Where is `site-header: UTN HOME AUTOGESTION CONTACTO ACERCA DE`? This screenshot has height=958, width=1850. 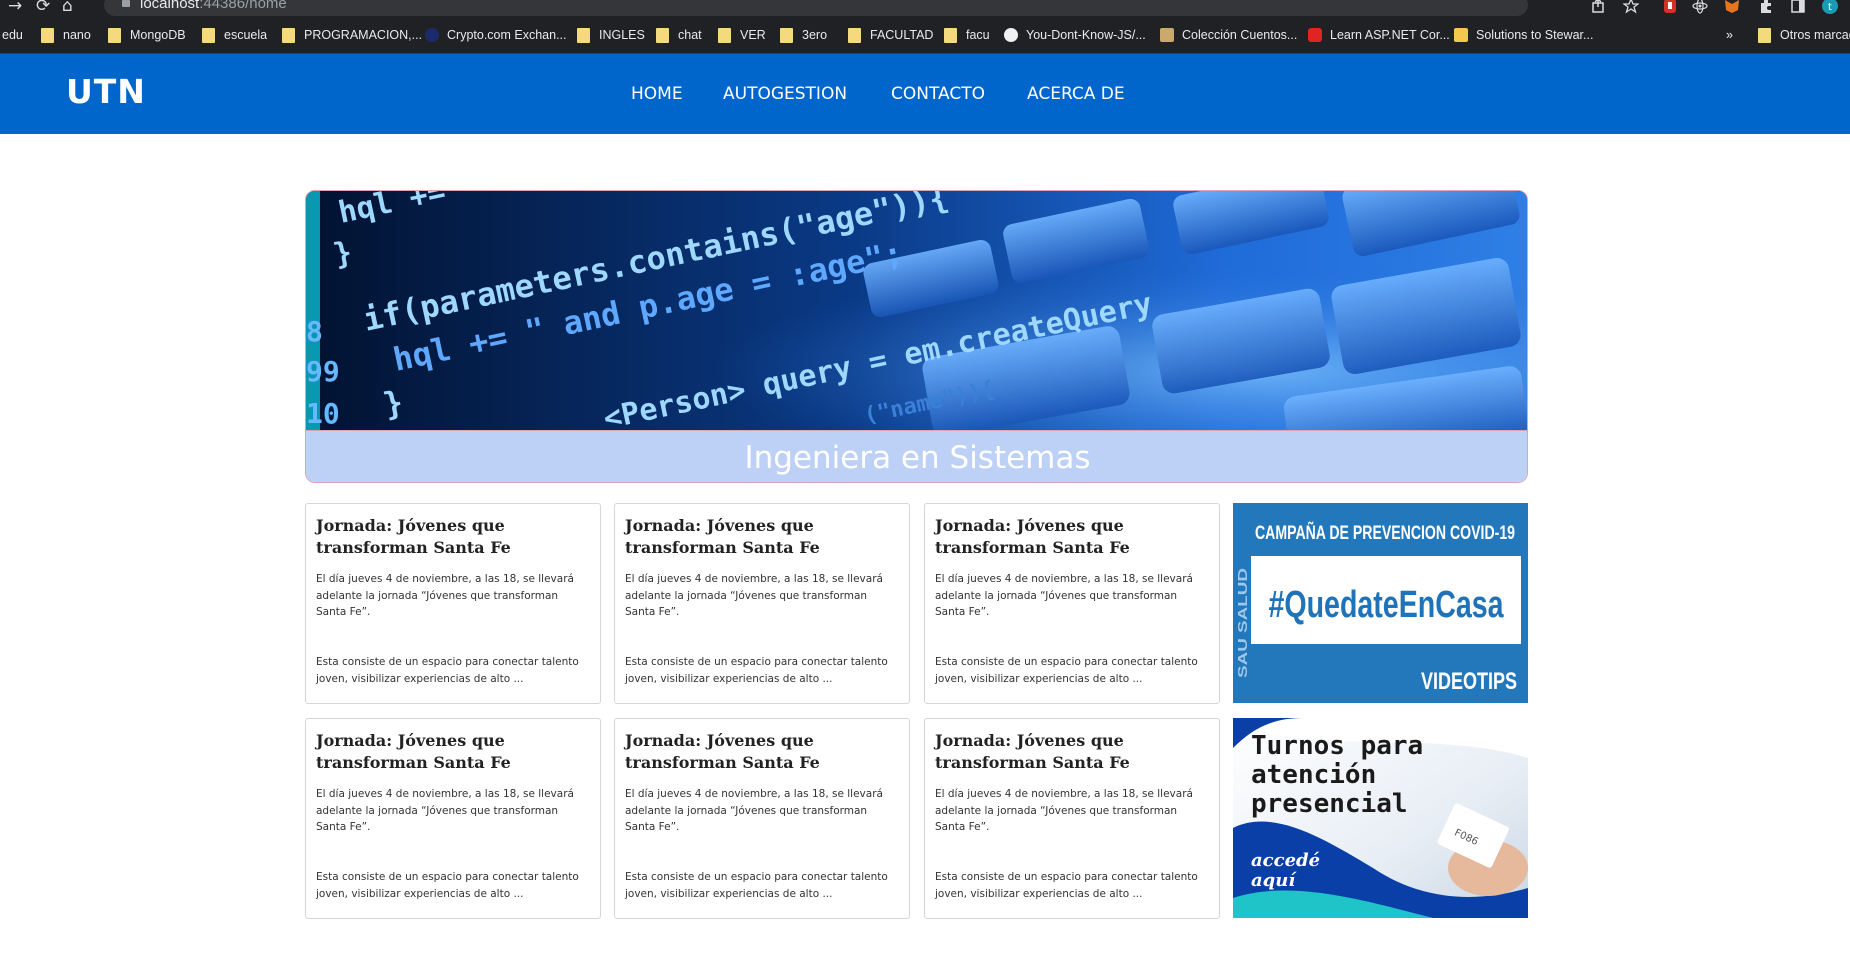
site-header: UTN HOME AUTOGESTION CONTACTO ACERCA DE is located at coordinates (925, 94).